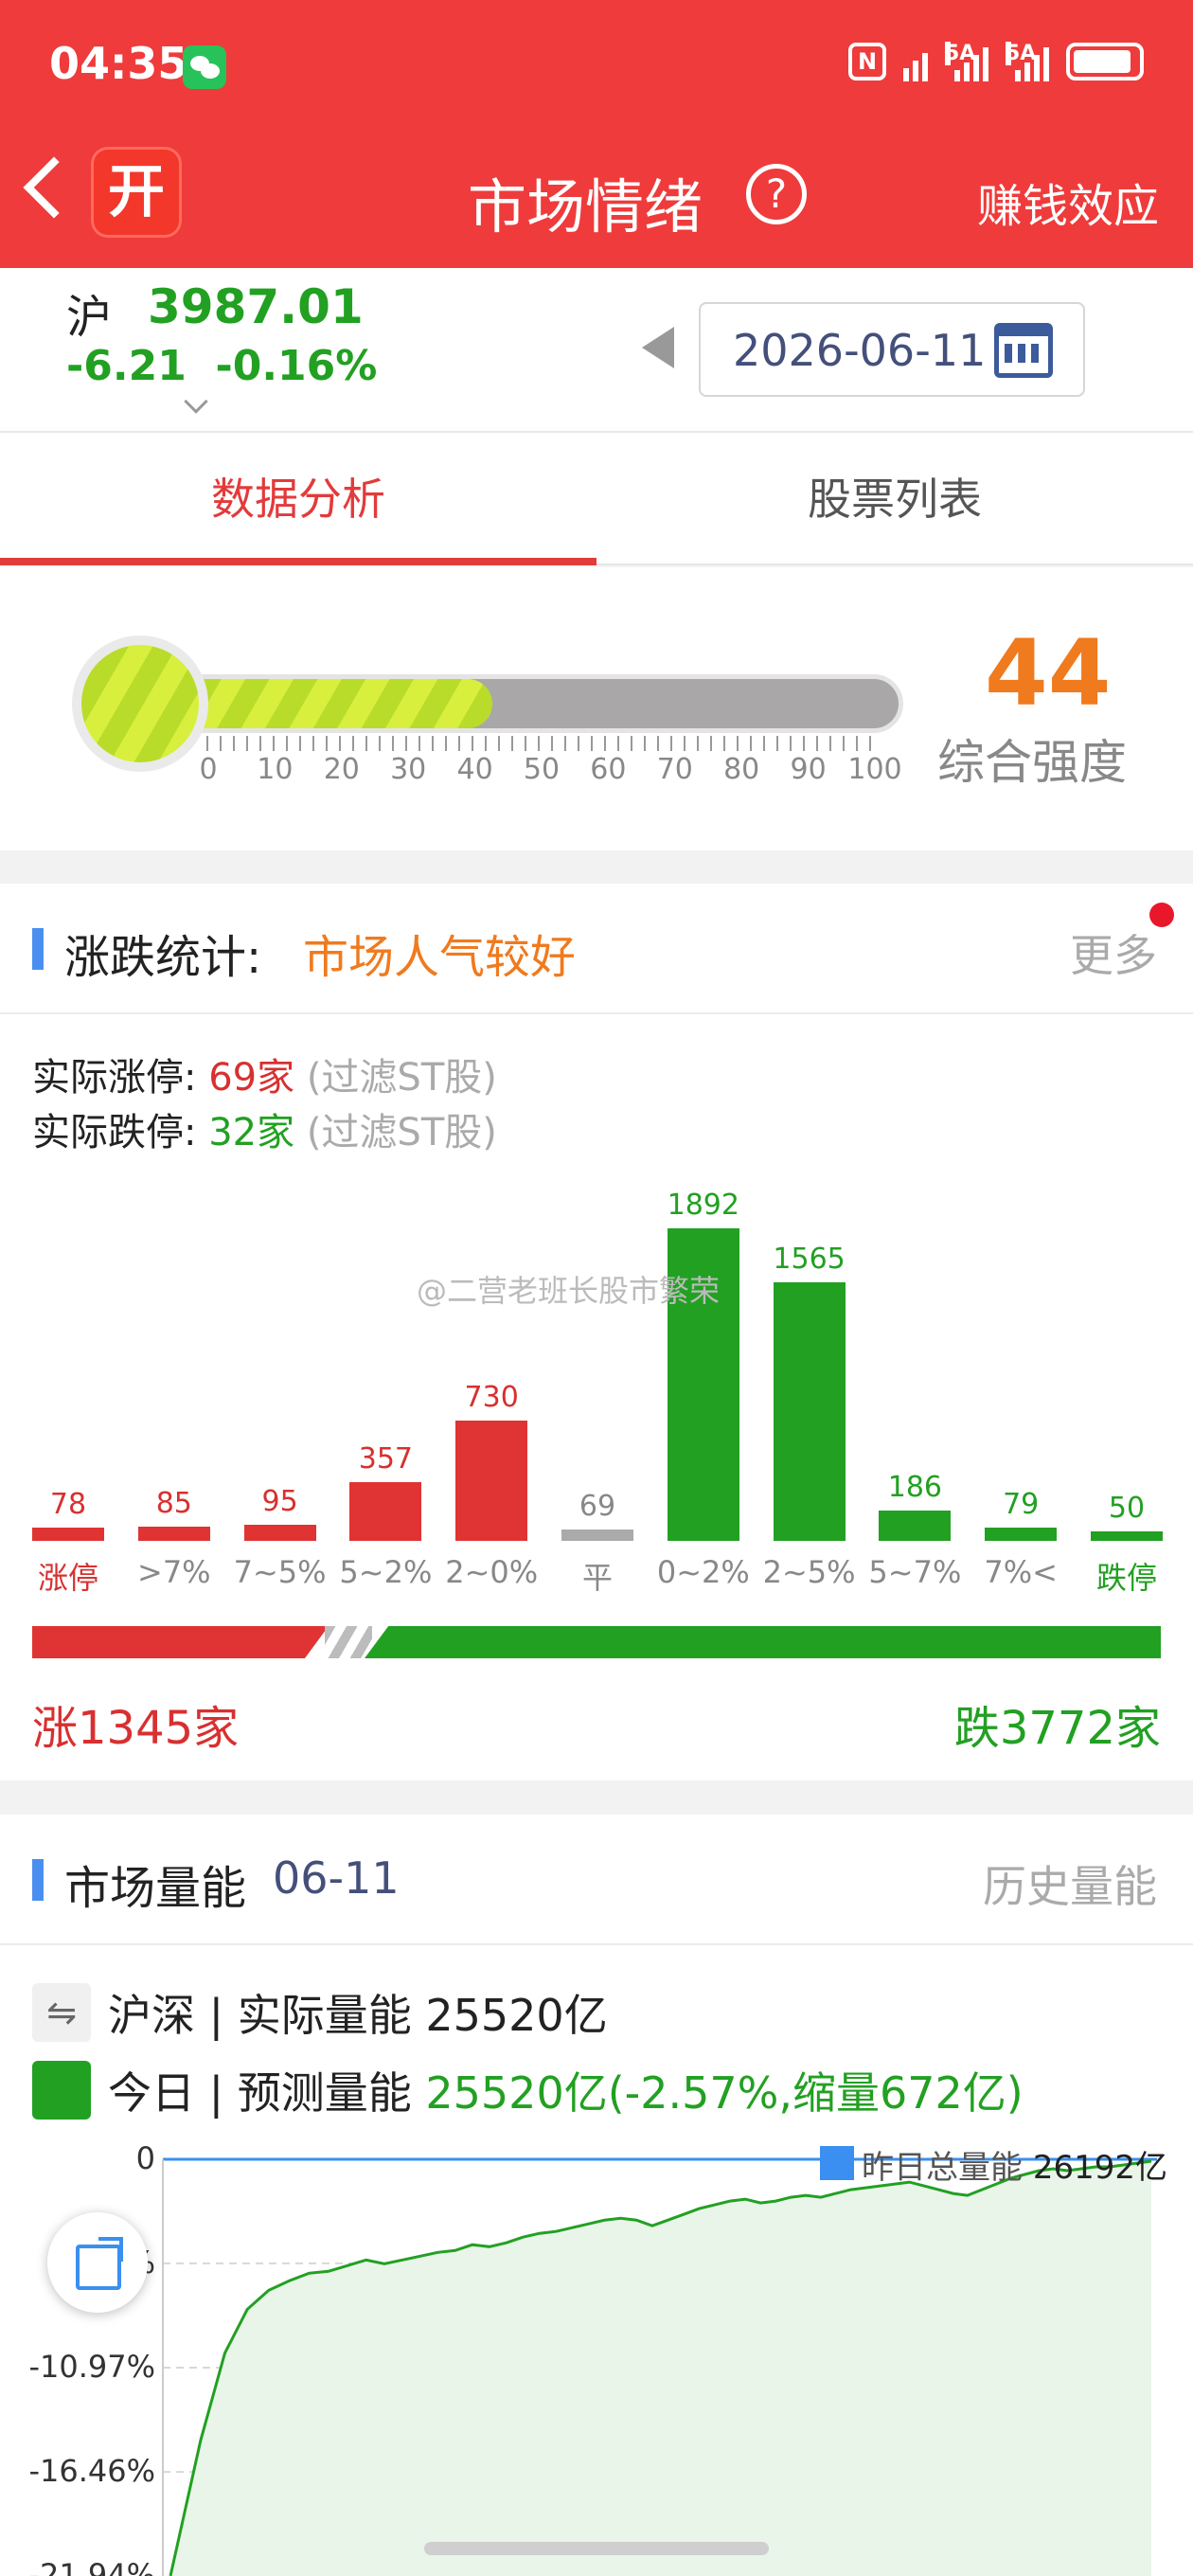  What do you see at coordinates (892, 349) in the screenshot?
I see `date-picker: 2026-06-11` at bounding box center [892, 349].